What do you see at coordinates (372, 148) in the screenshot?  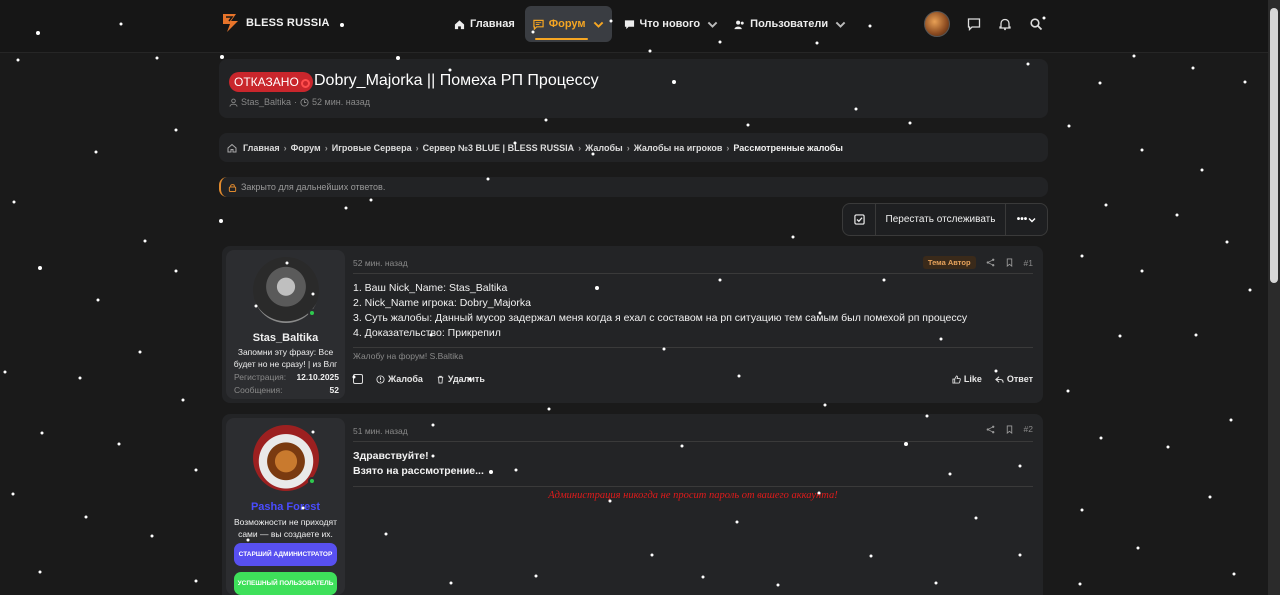 I see `breadcrumb-item: Игровые Сервера` at bounding box center [372, 148].